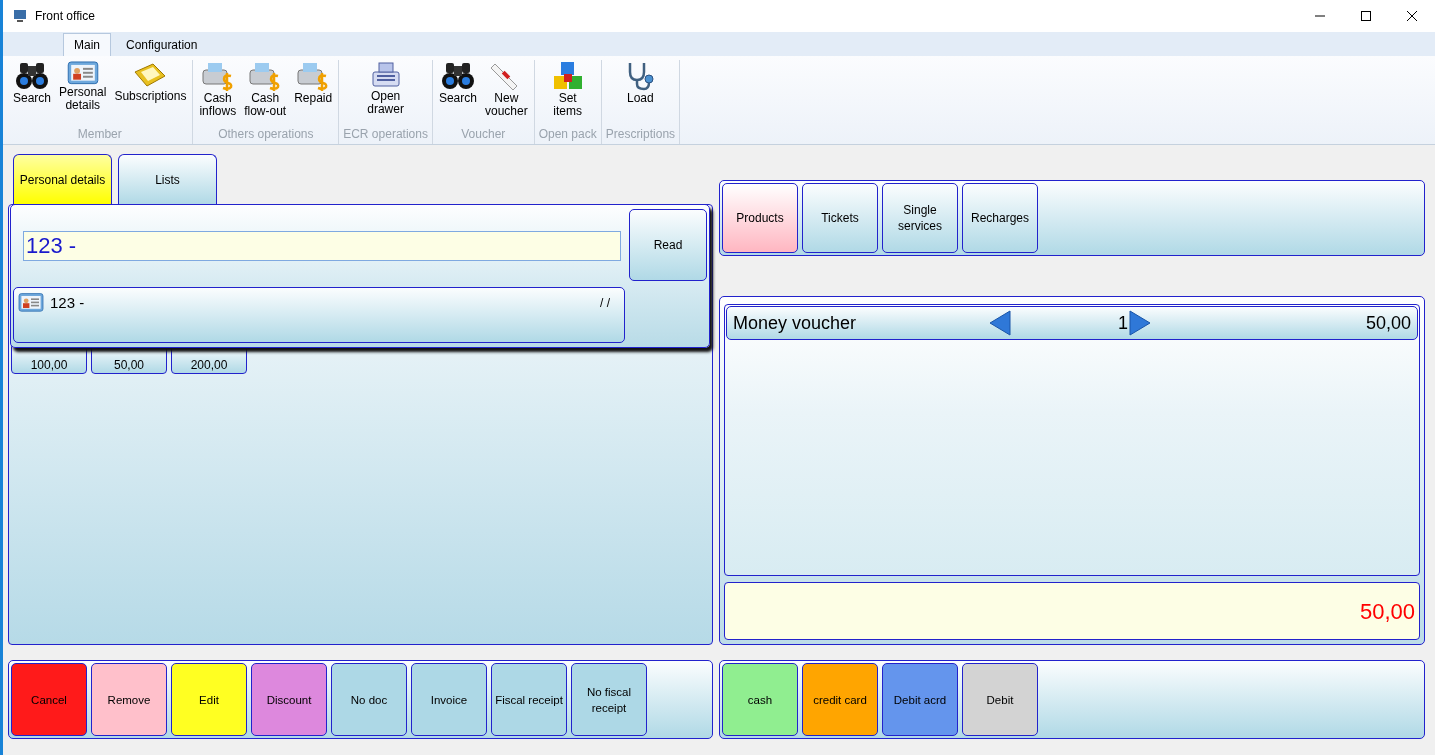  I want to click on cart-row: Money voucher 1 50,00, so click(1072, 323).